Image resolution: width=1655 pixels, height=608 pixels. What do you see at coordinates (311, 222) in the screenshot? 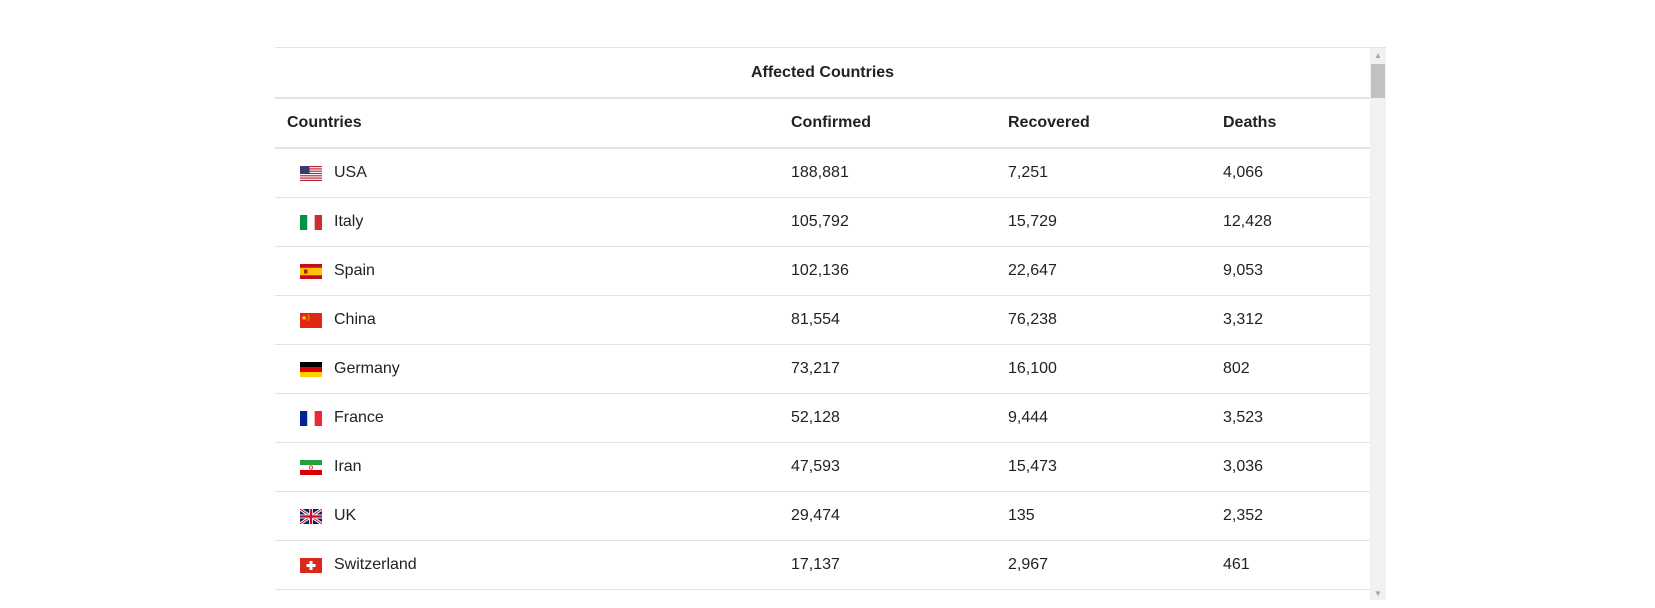
I see `italy-flag-icon` at bounding box center [311, 222].